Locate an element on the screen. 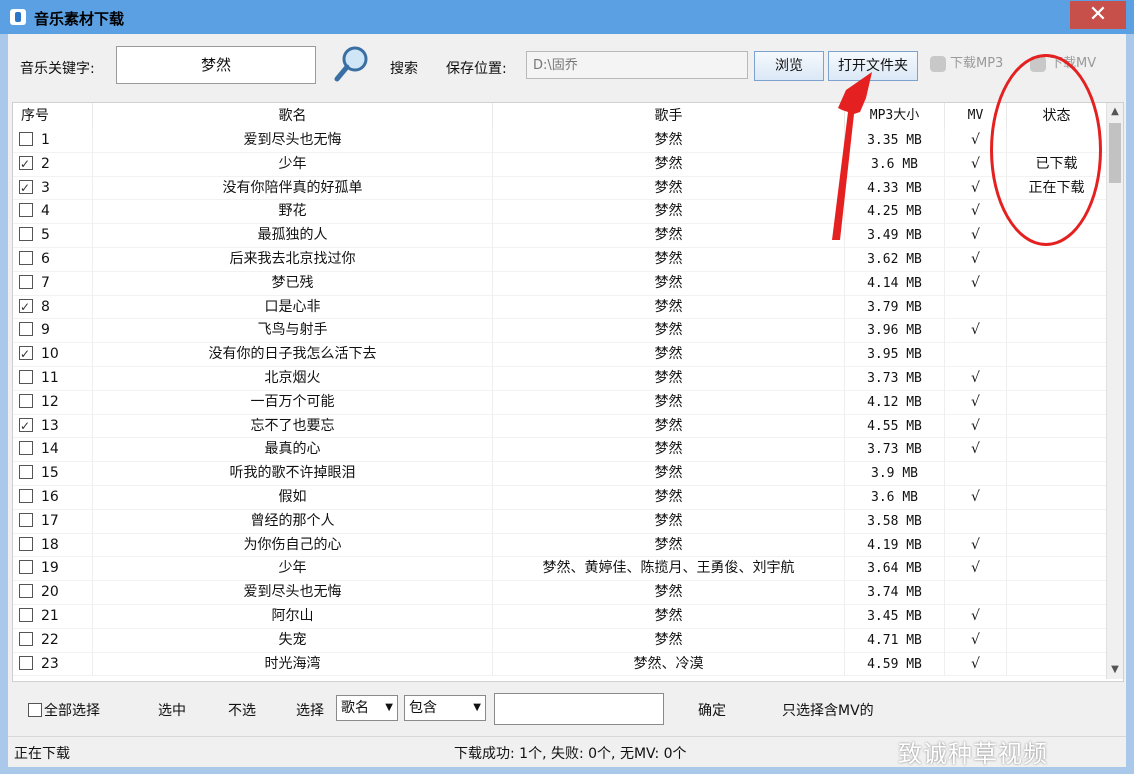 Image resolution: width=1134 pixels, height=774 pixels. watermark: 致诚种草视频 is located at coordinates (973, 754).